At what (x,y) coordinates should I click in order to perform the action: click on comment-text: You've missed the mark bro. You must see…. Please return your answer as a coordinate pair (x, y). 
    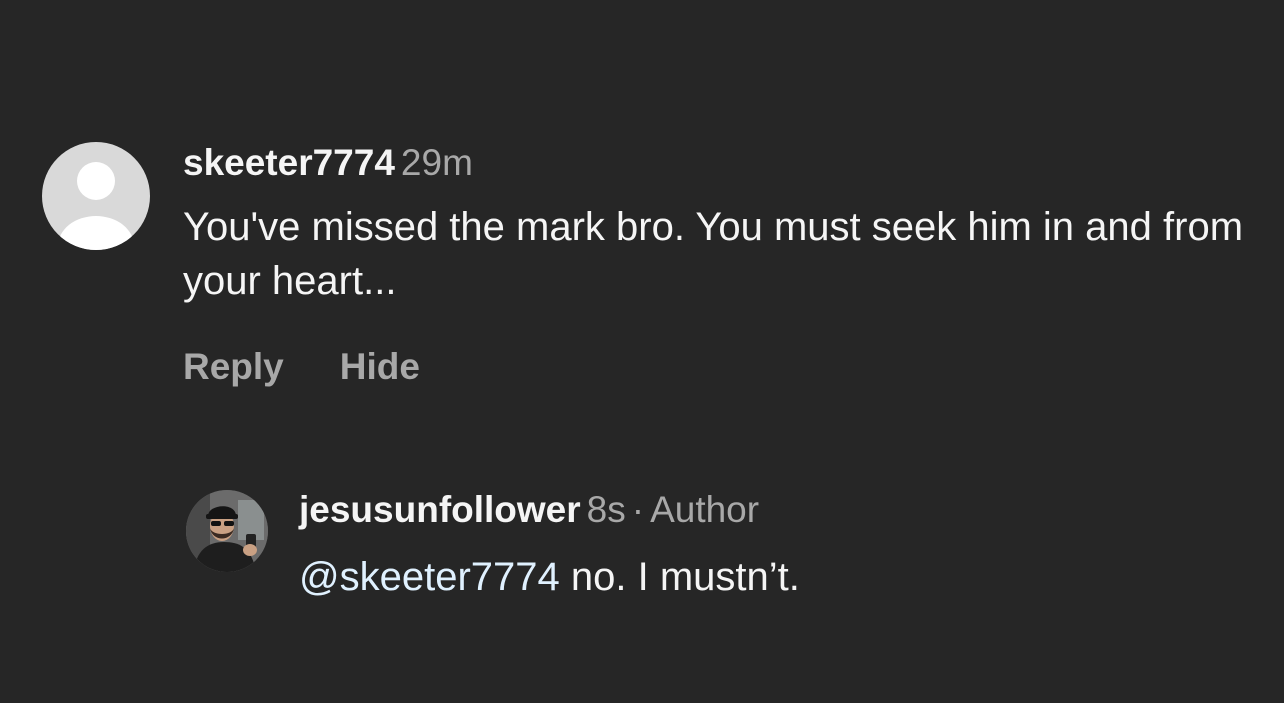
    Looking at the image, I should click on (713, 254).